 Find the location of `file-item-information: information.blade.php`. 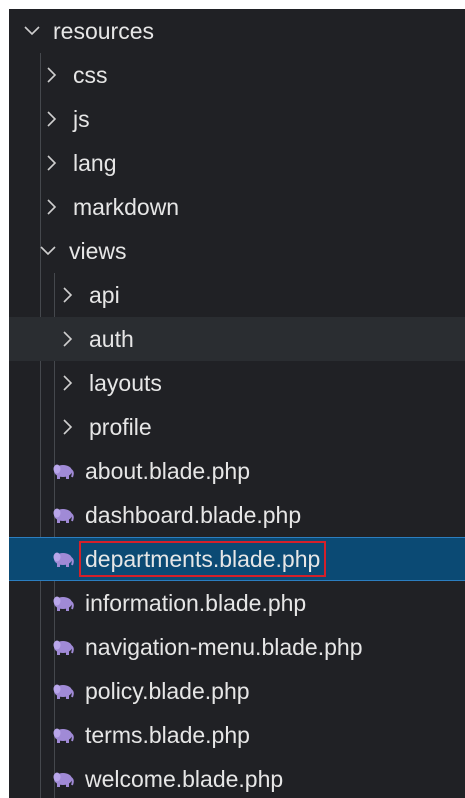

file-item-information: information.blade.php is located at coordinates (237, 603).